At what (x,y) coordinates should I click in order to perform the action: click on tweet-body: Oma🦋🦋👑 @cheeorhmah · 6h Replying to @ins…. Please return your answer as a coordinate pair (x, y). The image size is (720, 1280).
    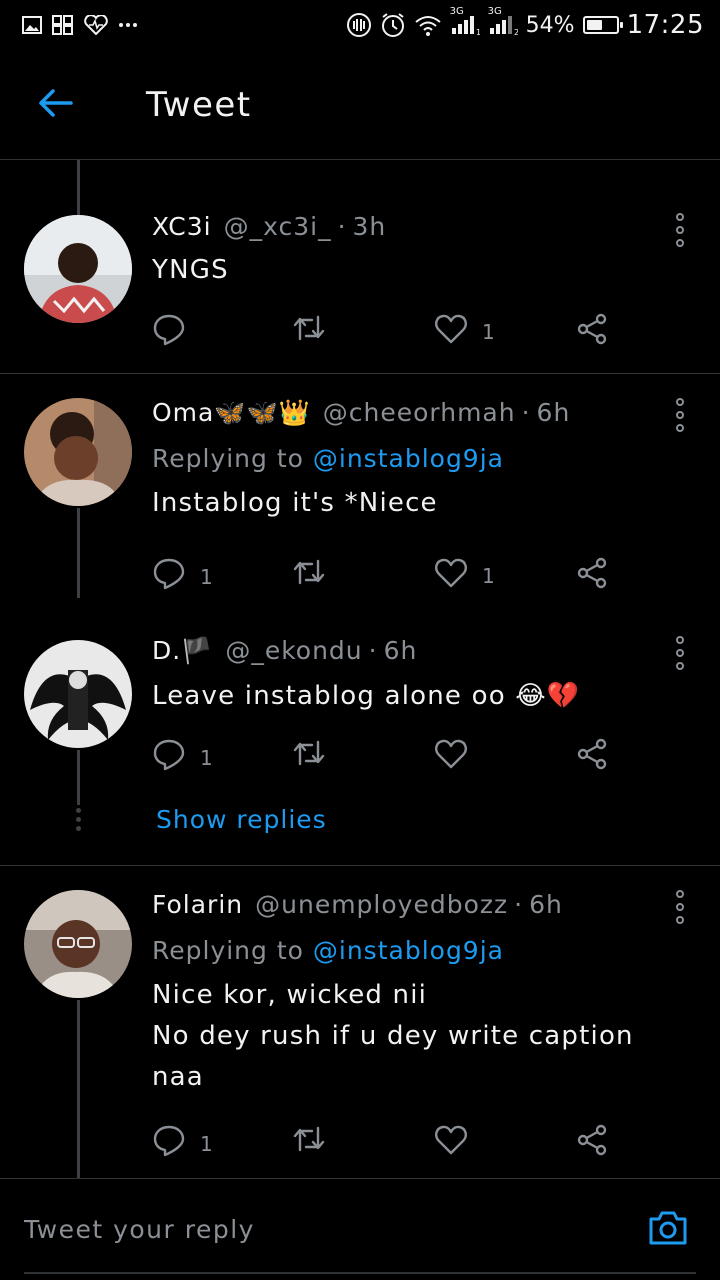
    Looking at the image, I should click on (406, 461).